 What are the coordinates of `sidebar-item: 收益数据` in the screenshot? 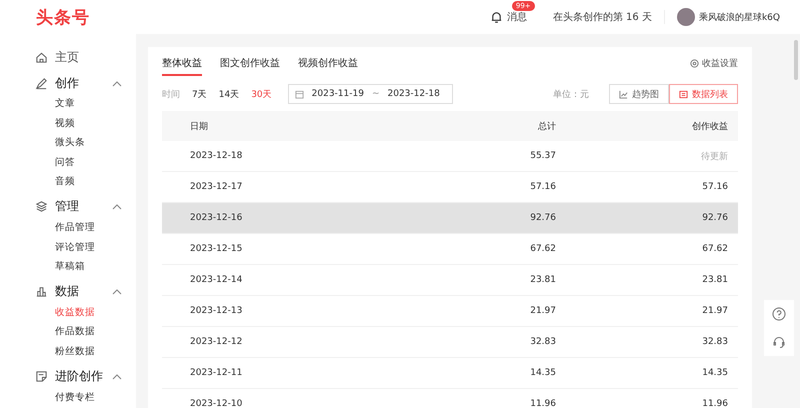 It's located at (68, 312).